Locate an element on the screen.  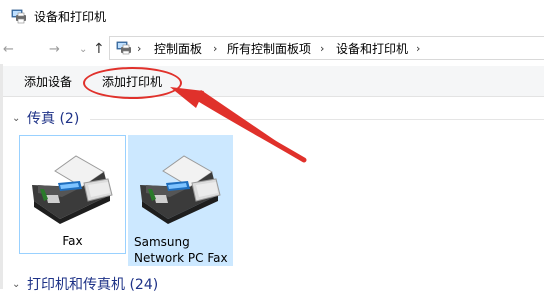
window-title: 设备和打印机 is located at coordinates (70, 17).